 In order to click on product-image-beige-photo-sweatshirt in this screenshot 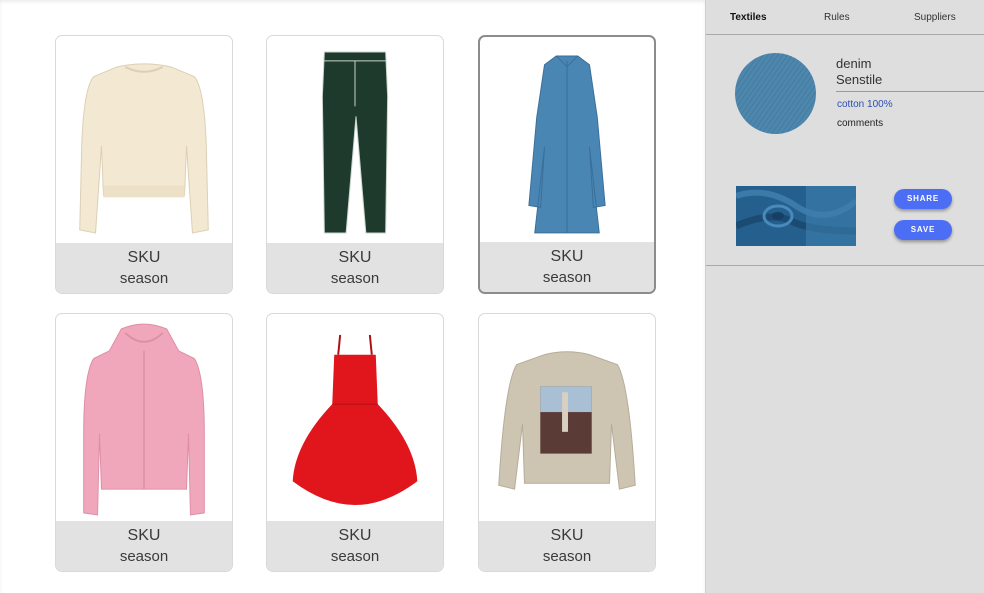, I will do `click(567, 418)`.